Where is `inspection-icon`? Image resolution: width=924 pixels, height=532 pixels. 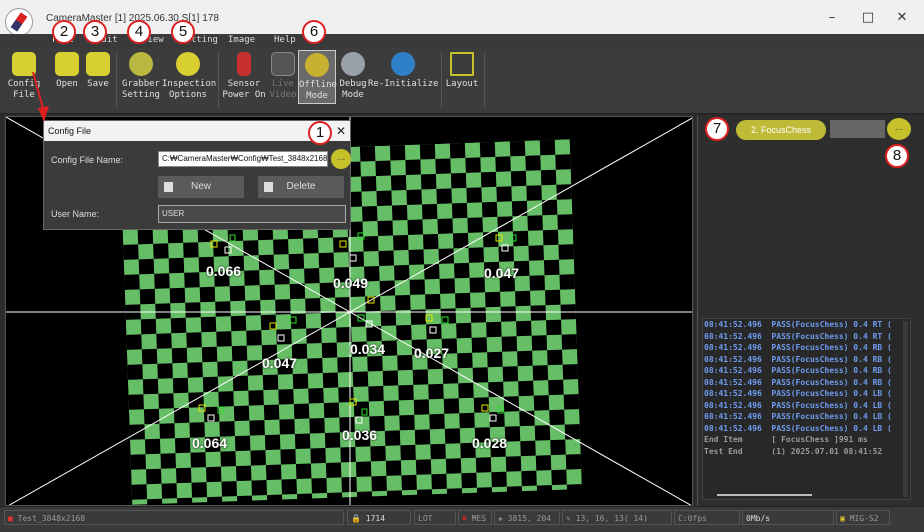 inspection-icon is located at coordinates (188, 64).